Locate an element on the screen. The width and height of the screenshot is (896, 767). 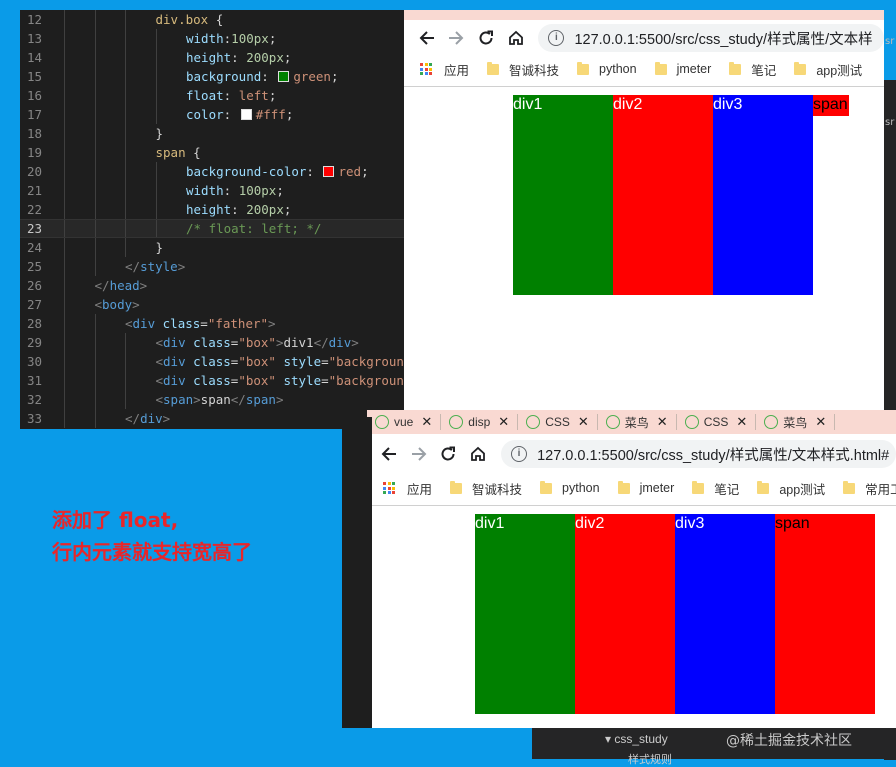
code-token: red is located at coordinates (350, 171).